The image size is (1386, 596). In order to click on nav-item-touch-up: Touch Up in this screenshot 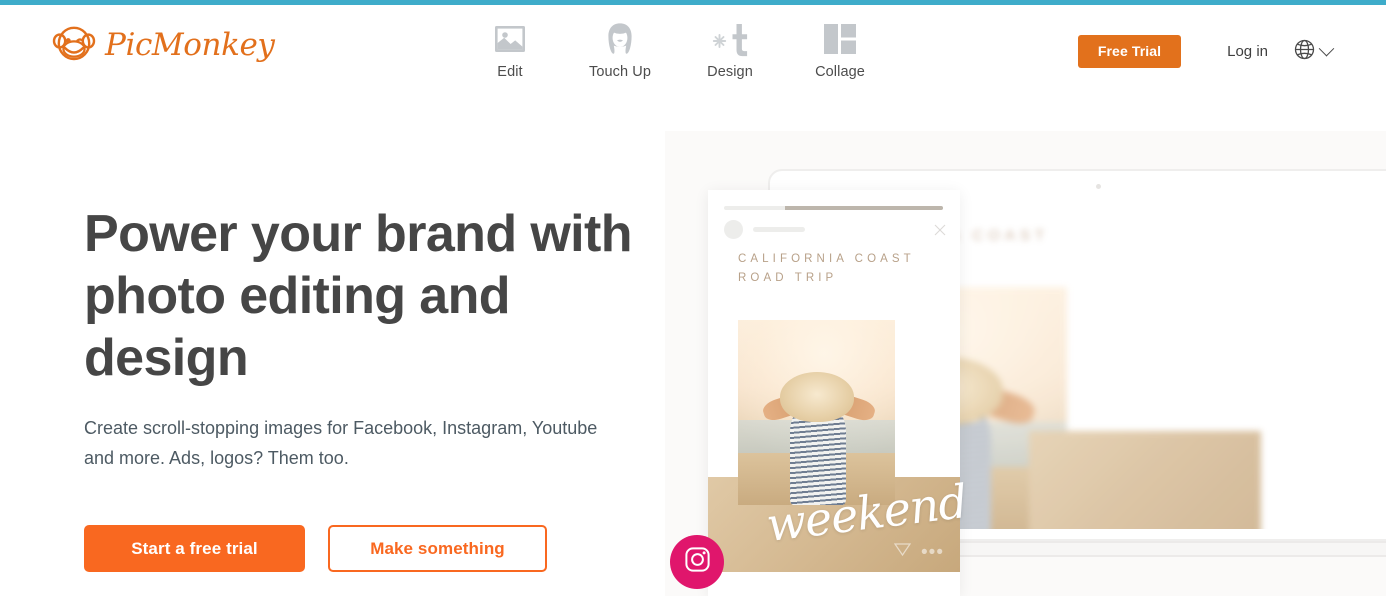, I will do `click(620, 49)`.